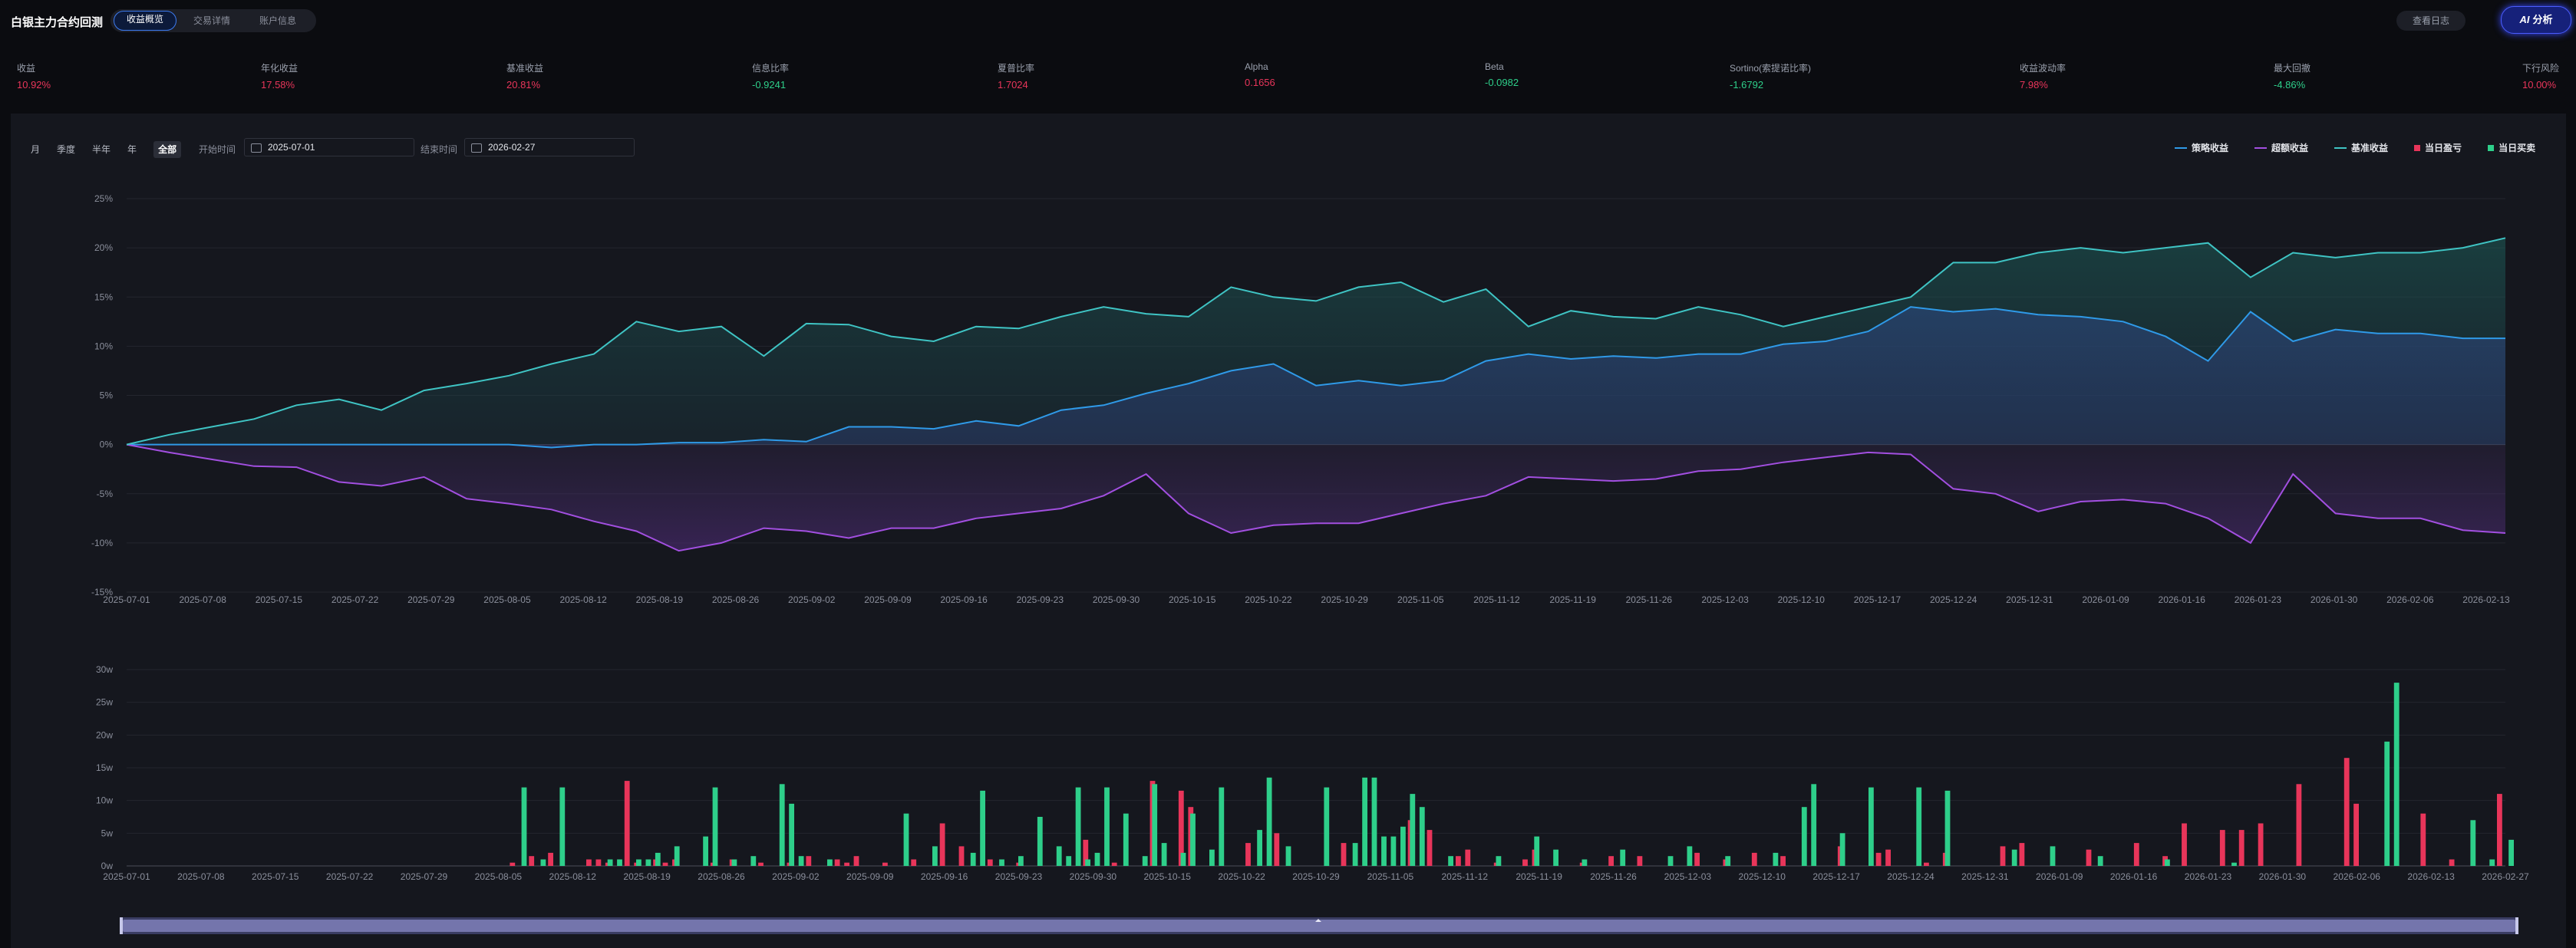  I want to click on metric-sortino: Sortino(索提诺比率) -1.6792, so click(1770, 76).